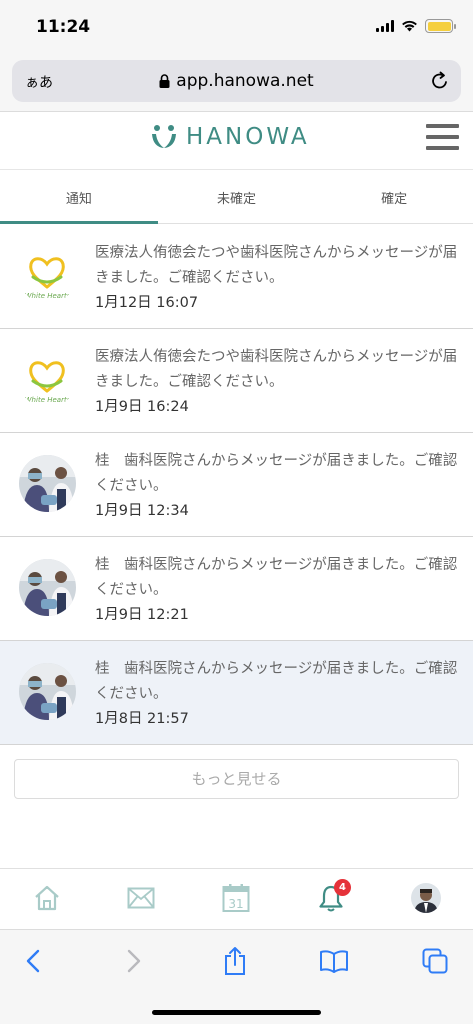 The height and width of the screenshot is (1024, 473). What do you see at coordinates (442, 137) in the screenshot?
I see `hamburger-menu-icon` at bounding box center [442, 137].